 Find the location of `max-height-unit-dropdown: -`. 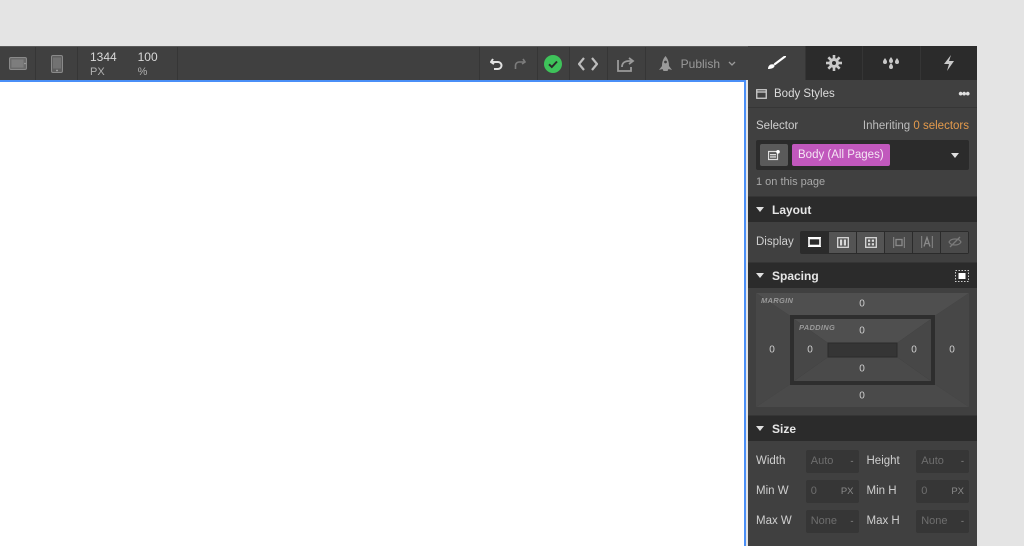

max-height-unit-dropdown: - is located at coordinates (962, 521).